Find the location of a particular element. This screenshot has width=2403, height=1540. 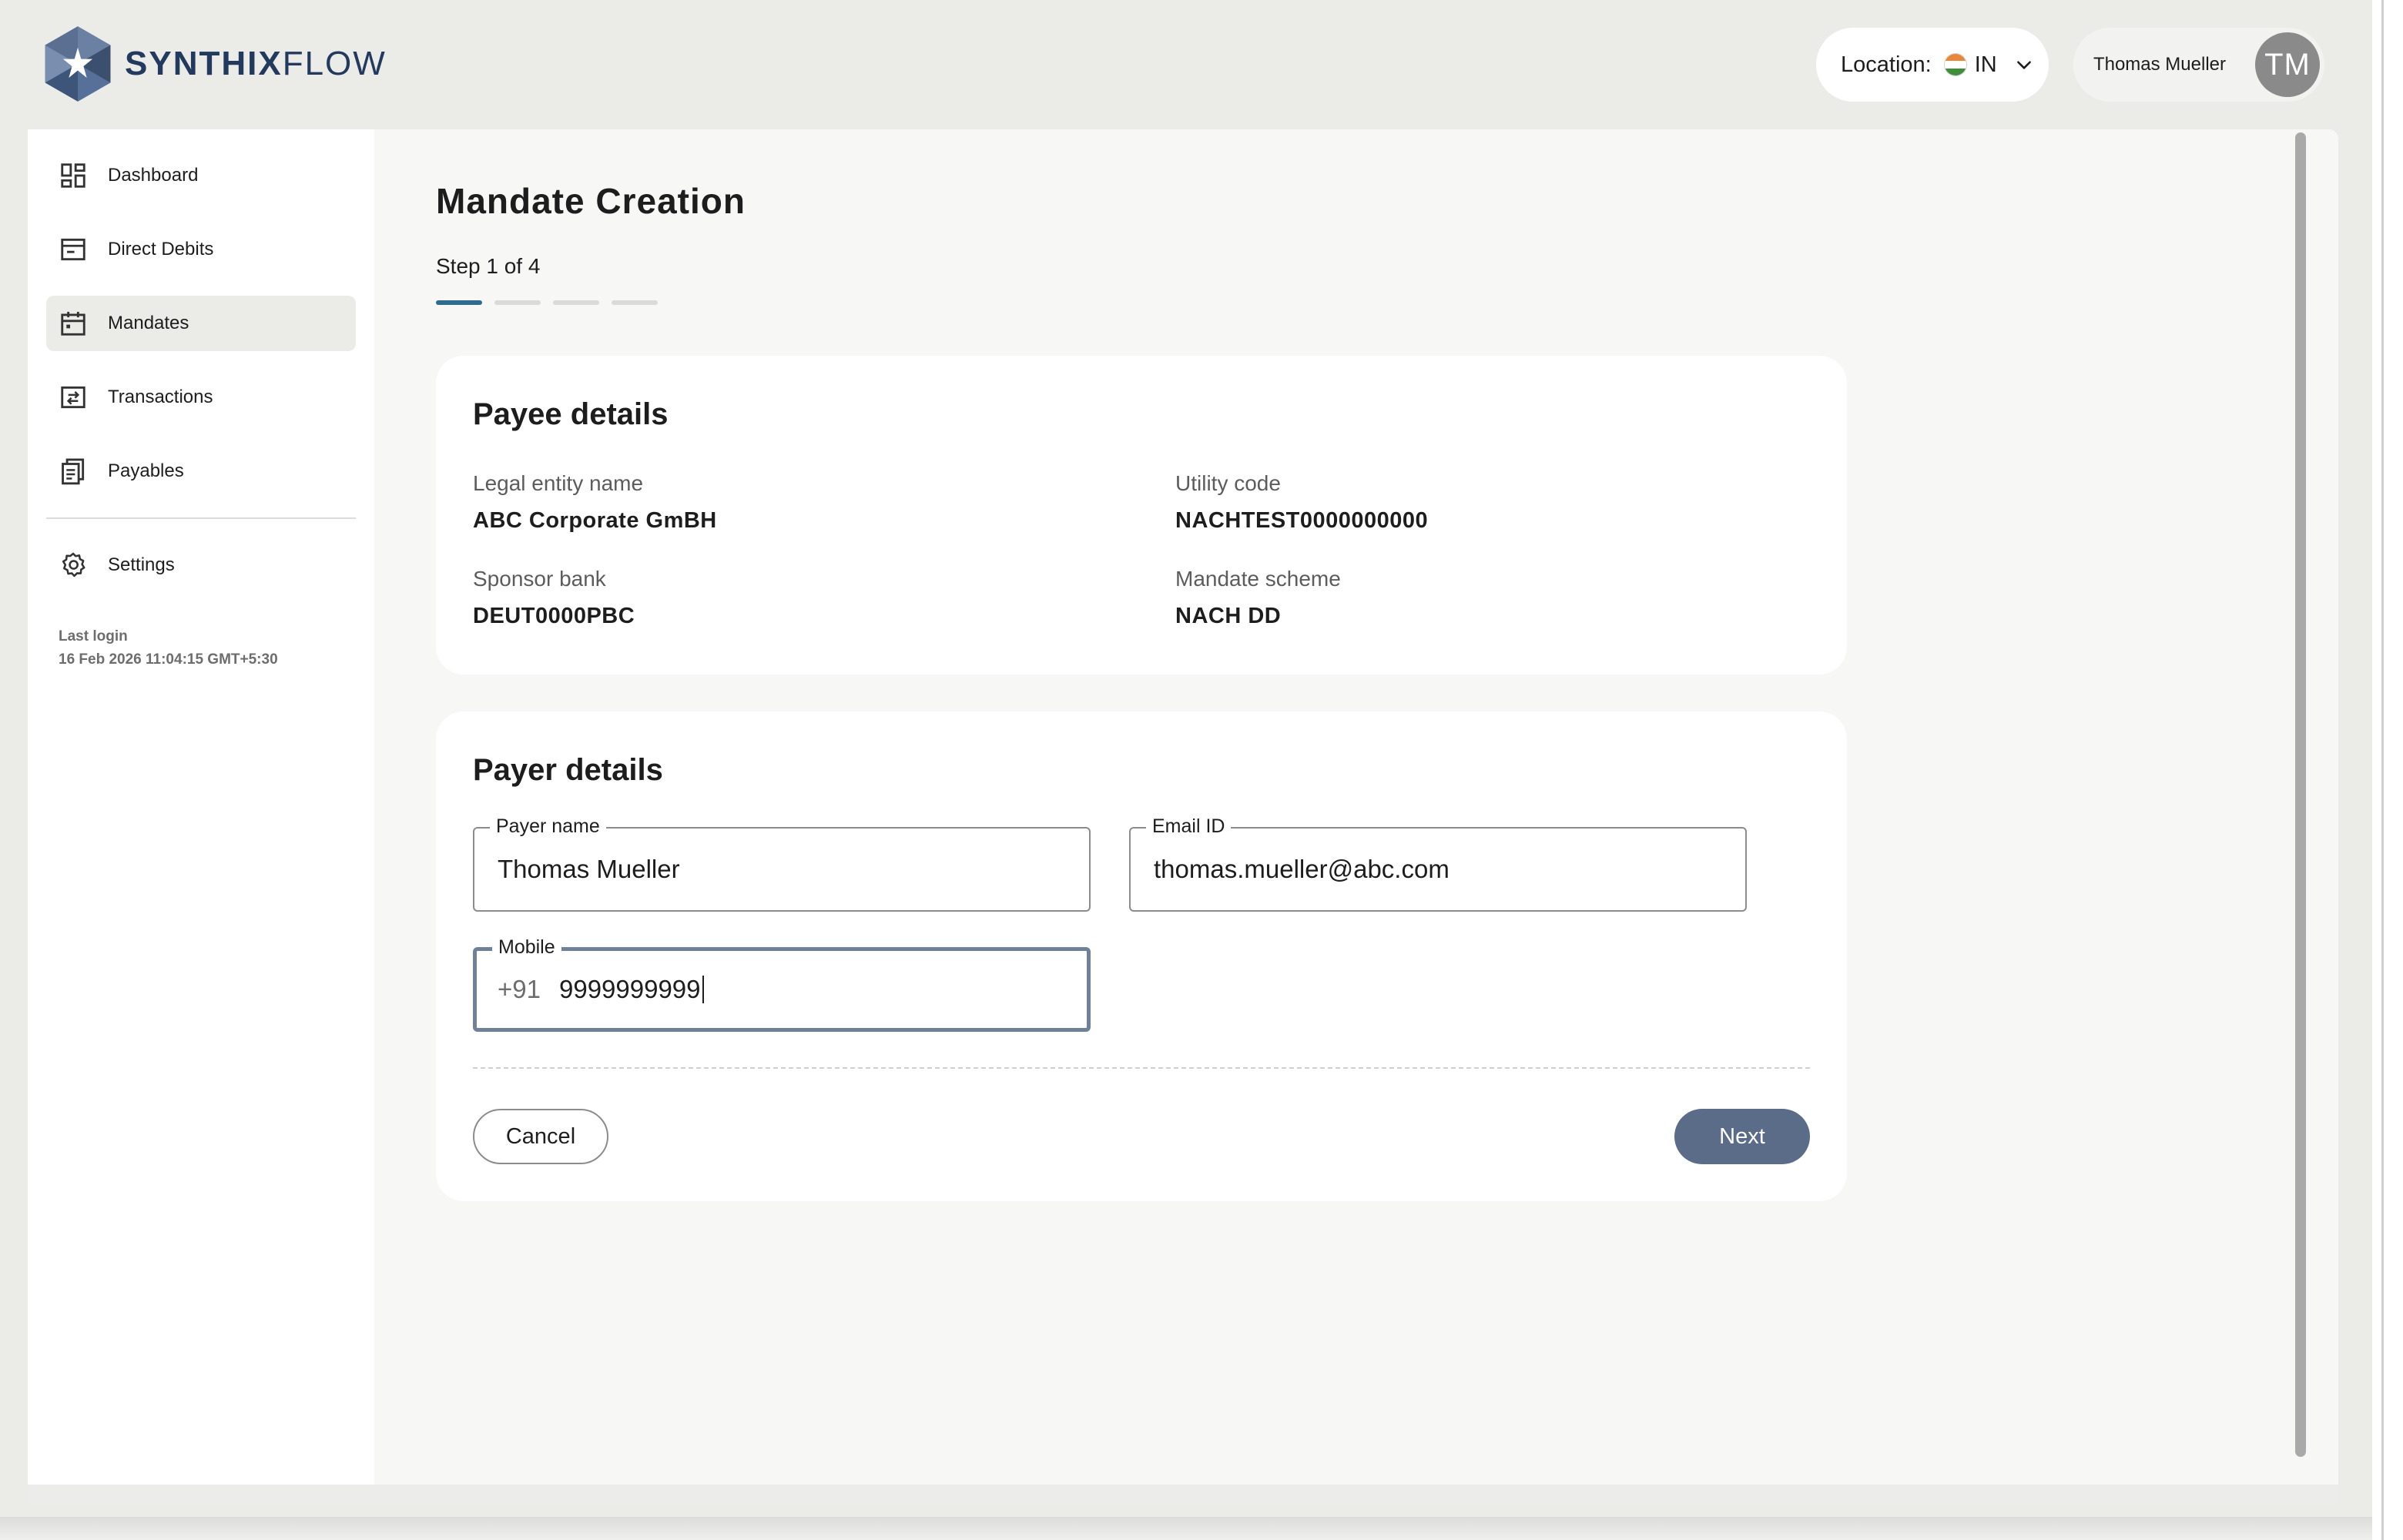

payer-name-field: Payer name is located at coordinates (782, 862).